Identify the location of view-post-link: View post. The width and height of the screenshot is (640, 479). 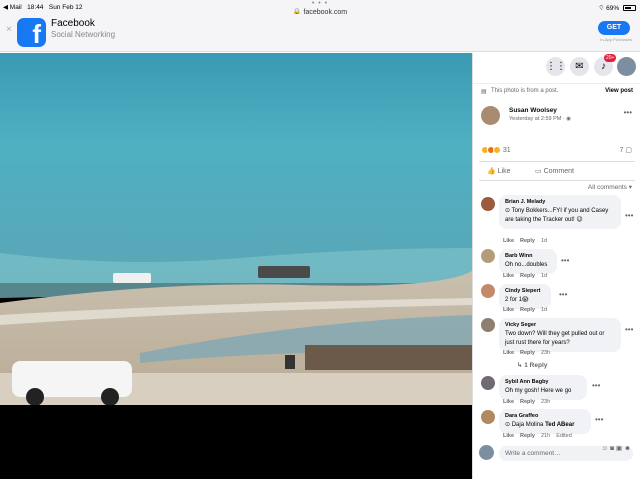
(619, 91).